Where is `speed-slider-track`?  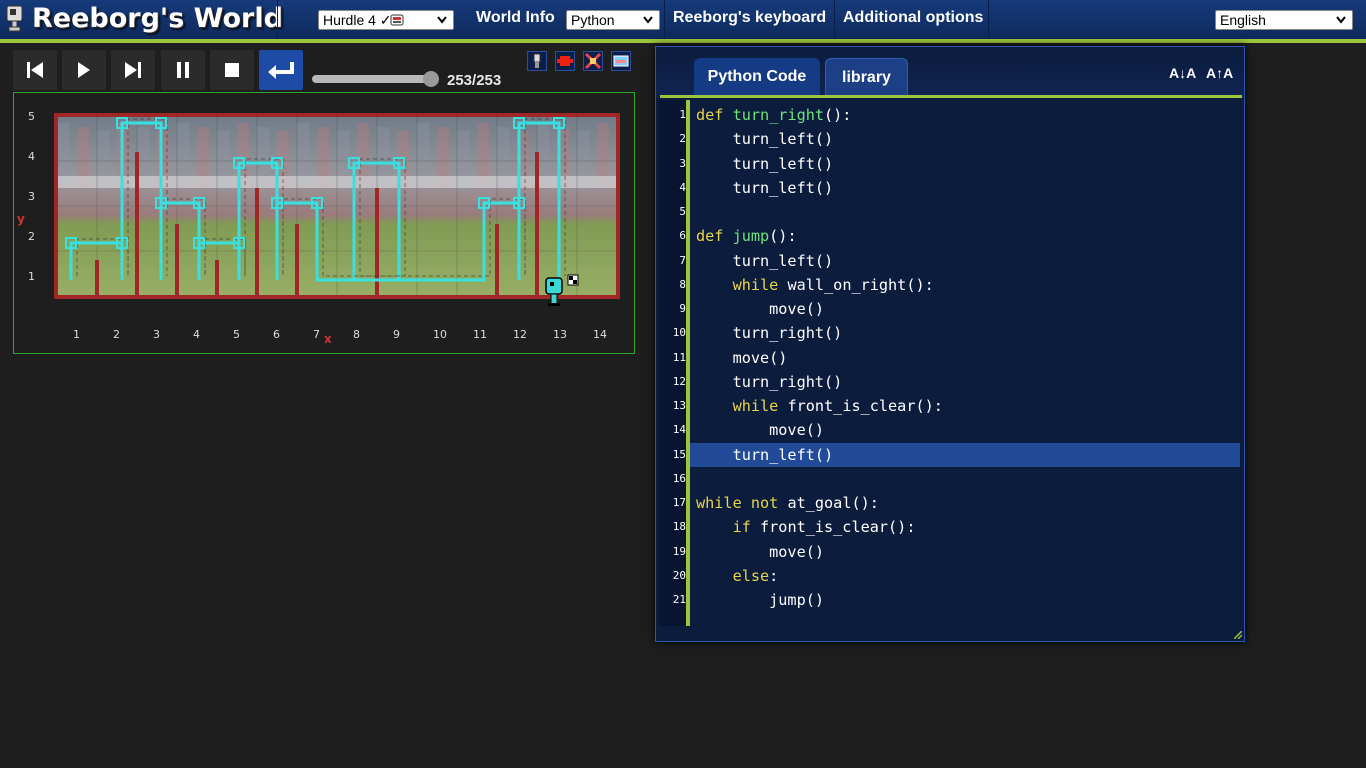 speed-slider-track is located at coordinates (375, 79).